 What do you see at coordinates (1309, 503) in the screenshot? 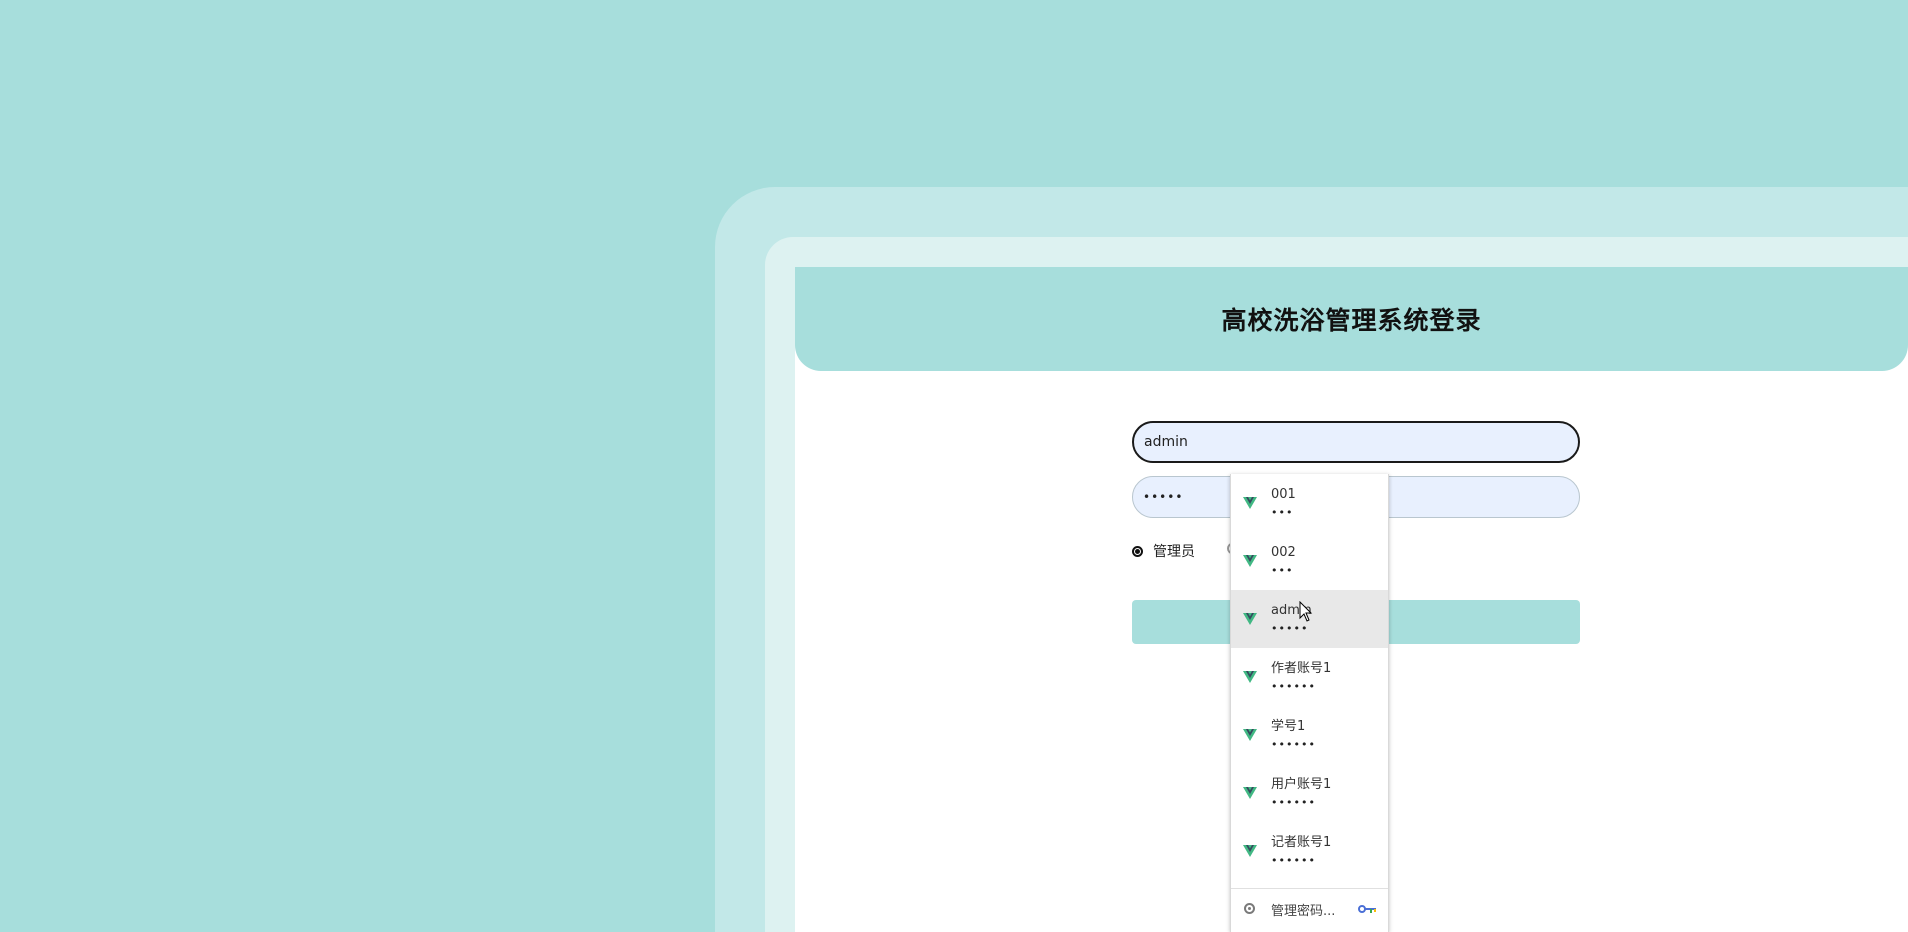
I see `autofill-item-001: 001 •••` at bounding box center [1309, 503].